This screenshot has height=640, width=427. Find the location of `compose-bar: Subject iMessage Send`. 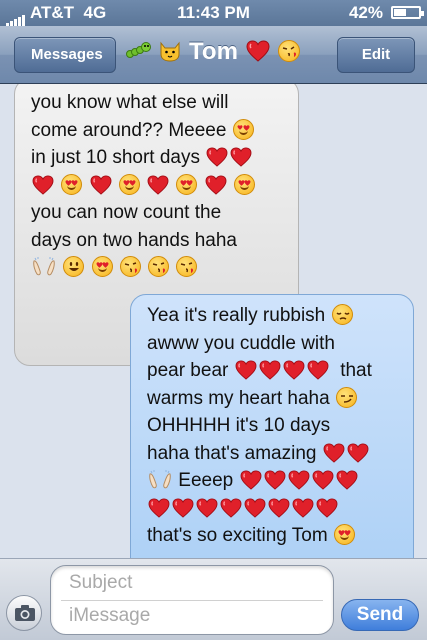

compose-bar: Subject iMessage Send is located at coordinates (213, 599).